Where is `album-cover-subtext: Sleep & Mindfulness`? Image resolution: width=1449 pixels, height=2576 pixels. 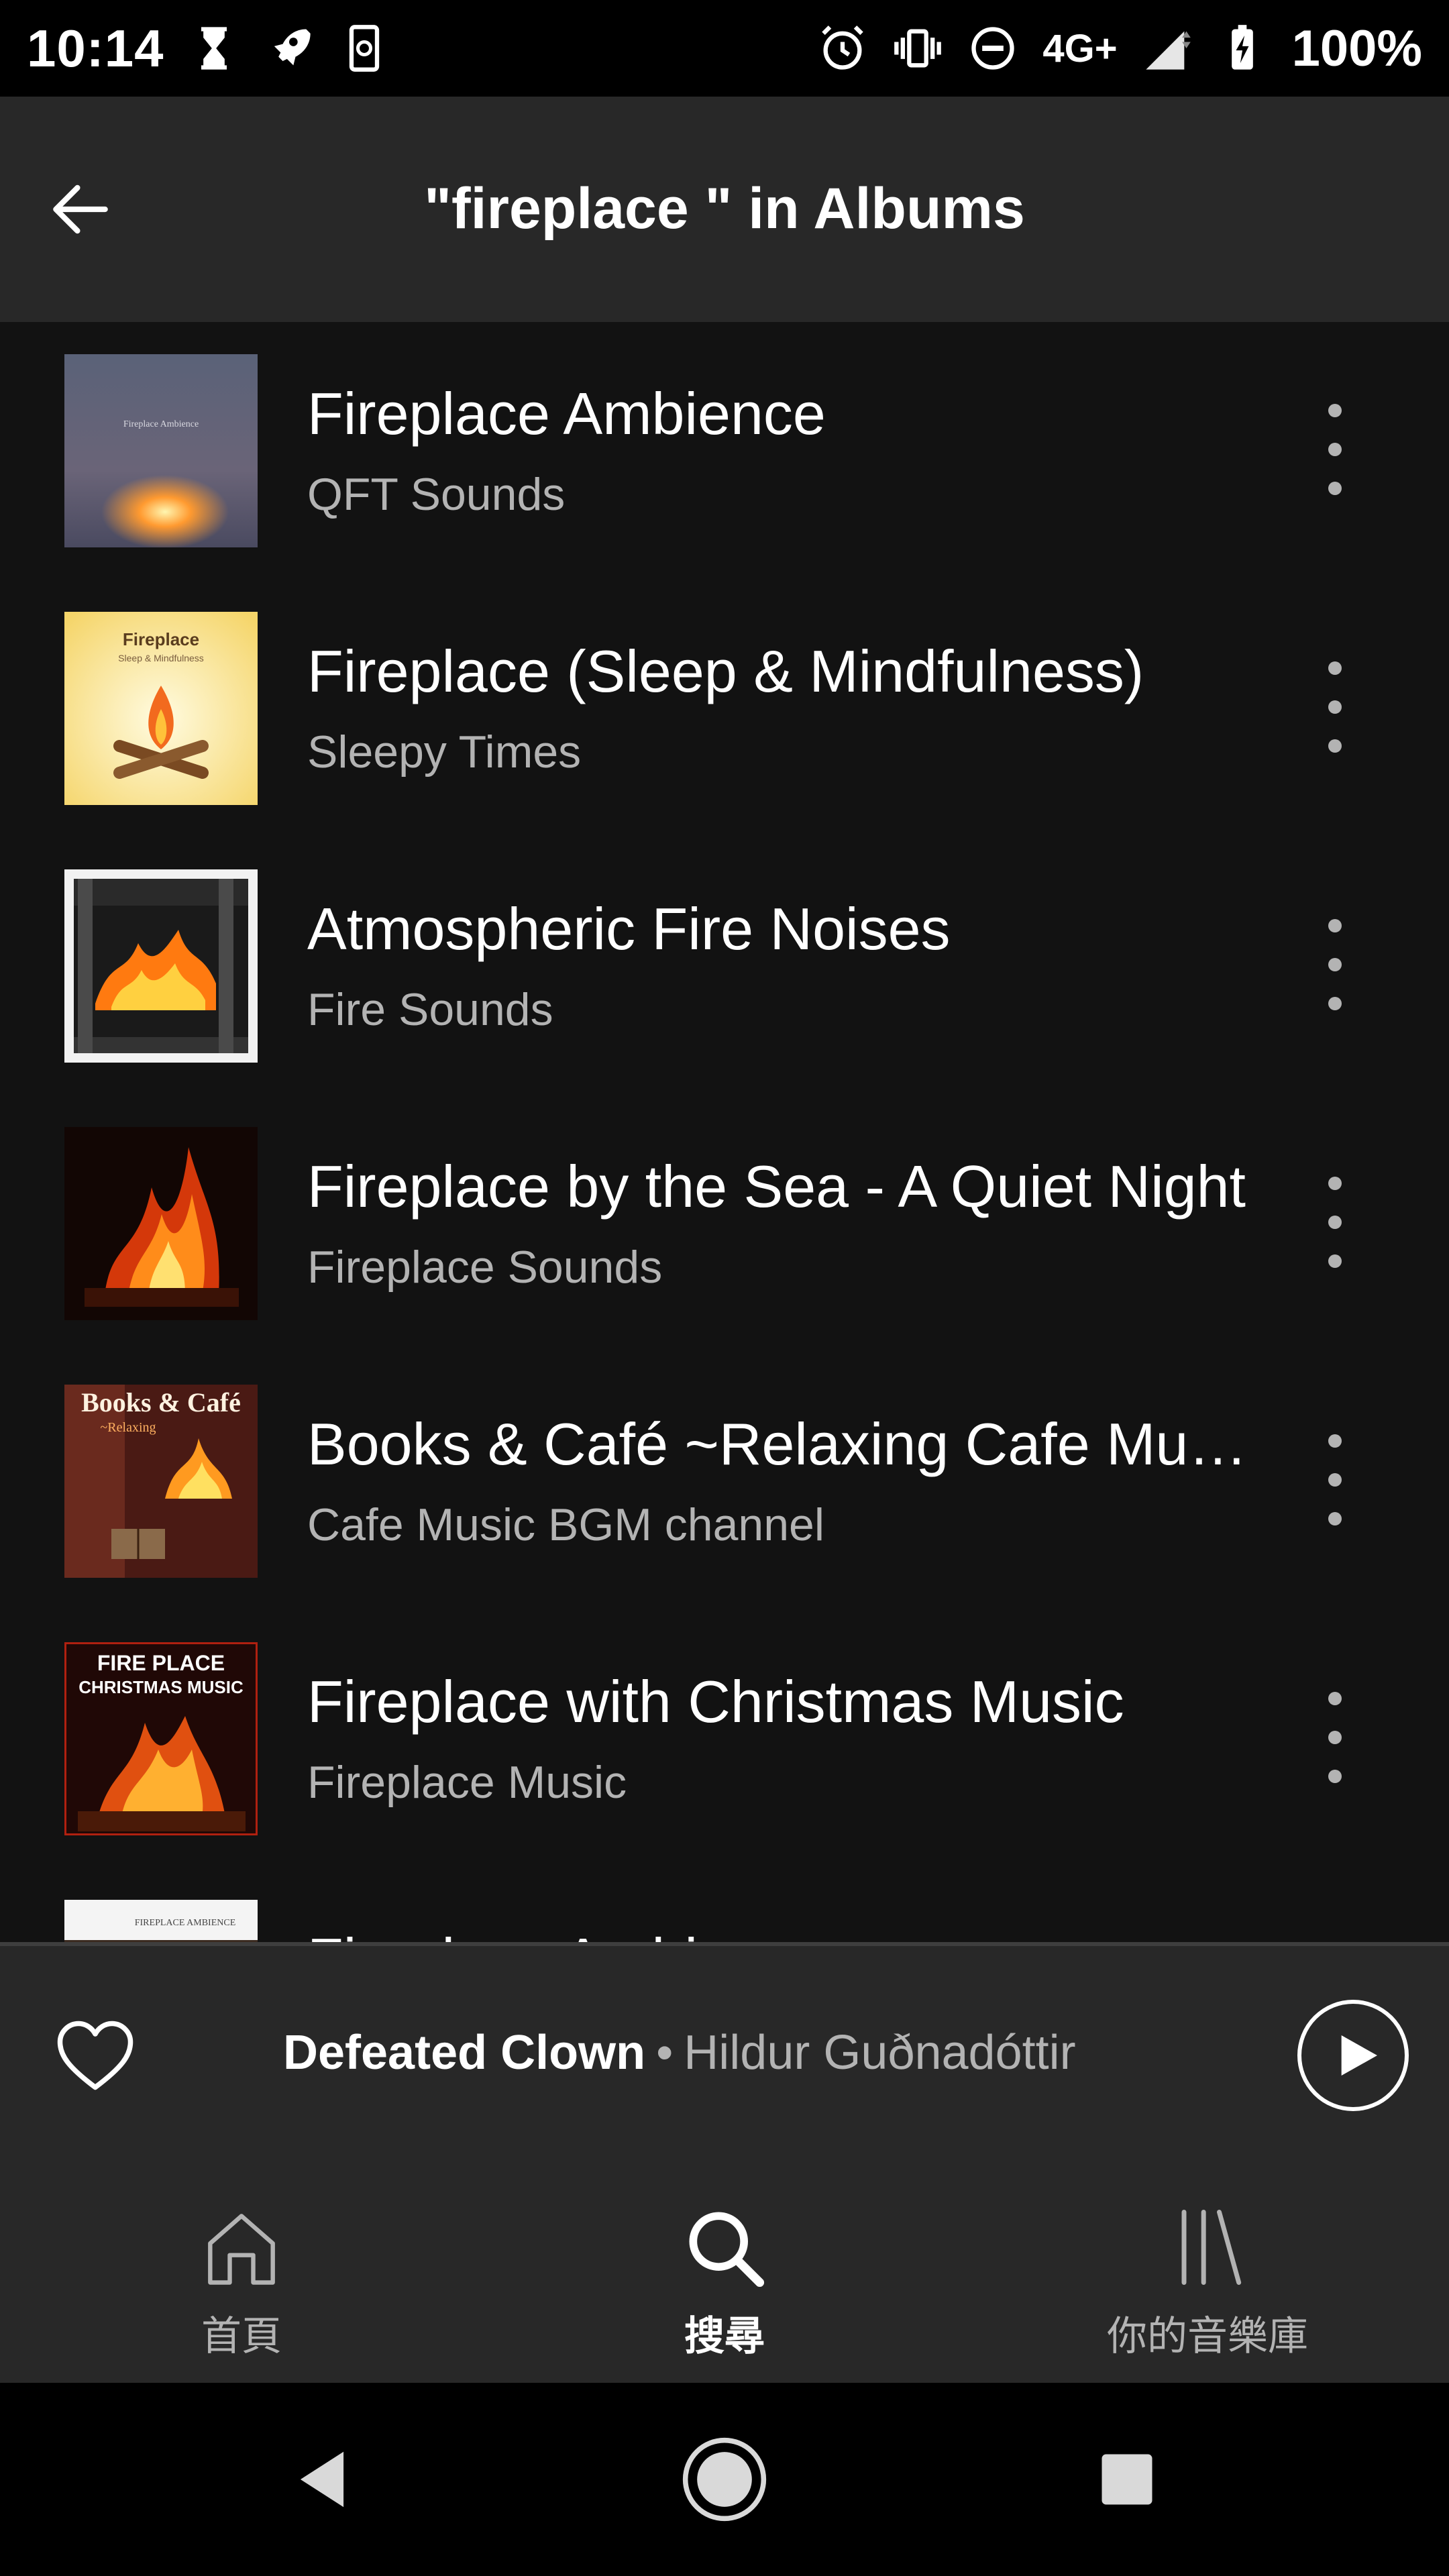 album-cover-subtext: Sleep & Mindfulness is located at coordinates (161, 658).